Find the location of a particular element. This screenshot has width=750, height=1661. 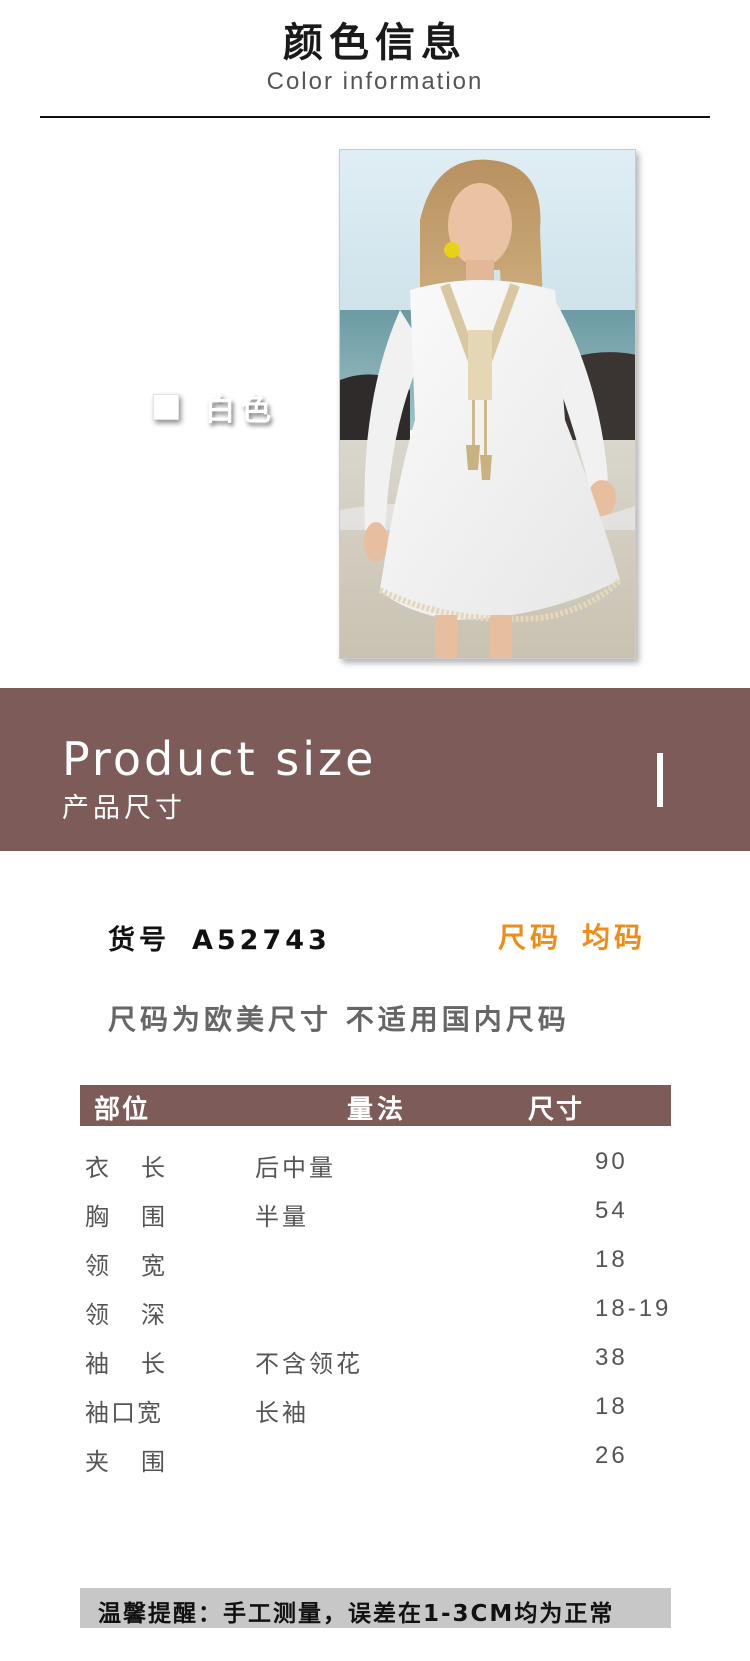

table-row: 领宽 18 is located at coordinates (375, 1262).